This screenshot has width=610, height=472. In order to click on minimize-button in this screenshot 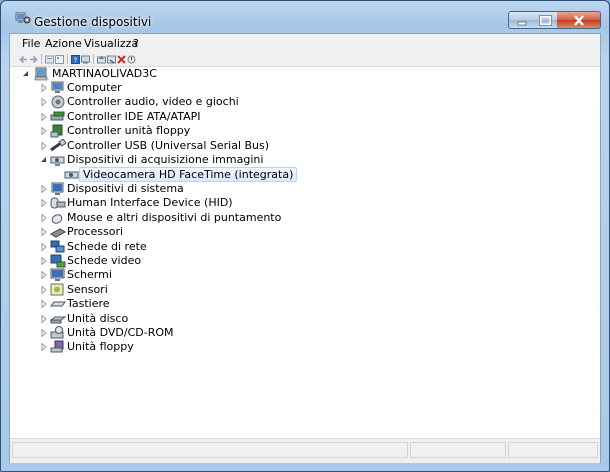, I will do `click(521, 20)`.